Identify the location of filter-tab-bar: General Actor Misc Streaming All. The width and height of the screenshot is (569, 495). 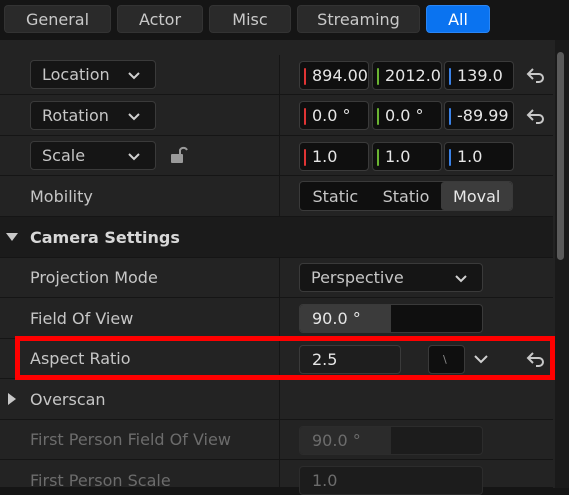
(284, 20).